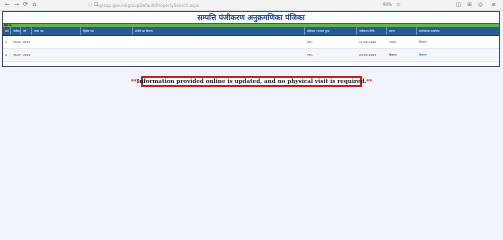 This screenshot has height=240, width=503. I want to click on extensions-icon: ⊞, so click(469, 5).